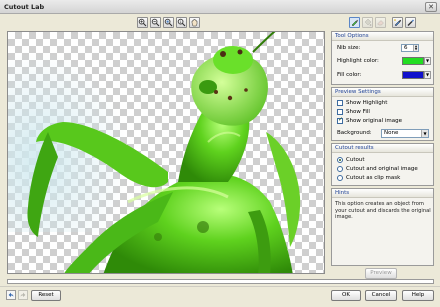 The image size is (440, 307). I want to click on highlight-color-picker: ▼, so click(416, 61).